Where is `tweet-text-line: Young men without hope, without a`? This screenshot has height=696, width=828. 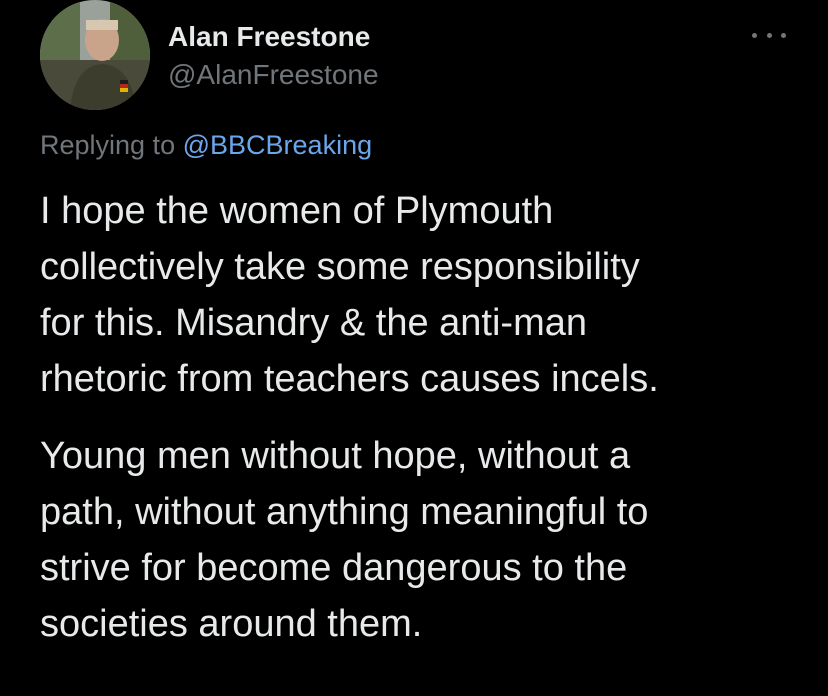
tweet-text-line: Young men without hope, without a is located at coordinates (335, 456).